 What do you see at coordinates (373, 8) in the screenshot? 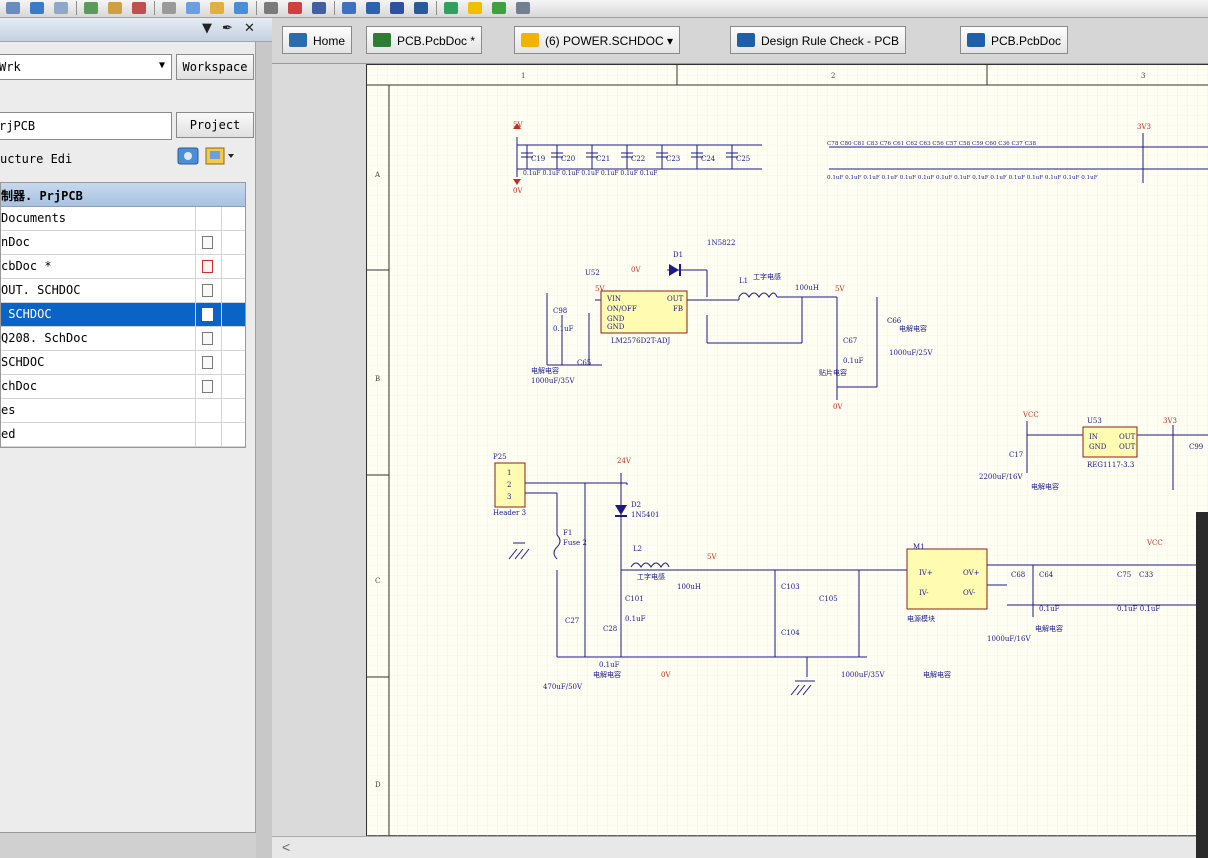
I see `port-icon` at bounding box center [373, 8].